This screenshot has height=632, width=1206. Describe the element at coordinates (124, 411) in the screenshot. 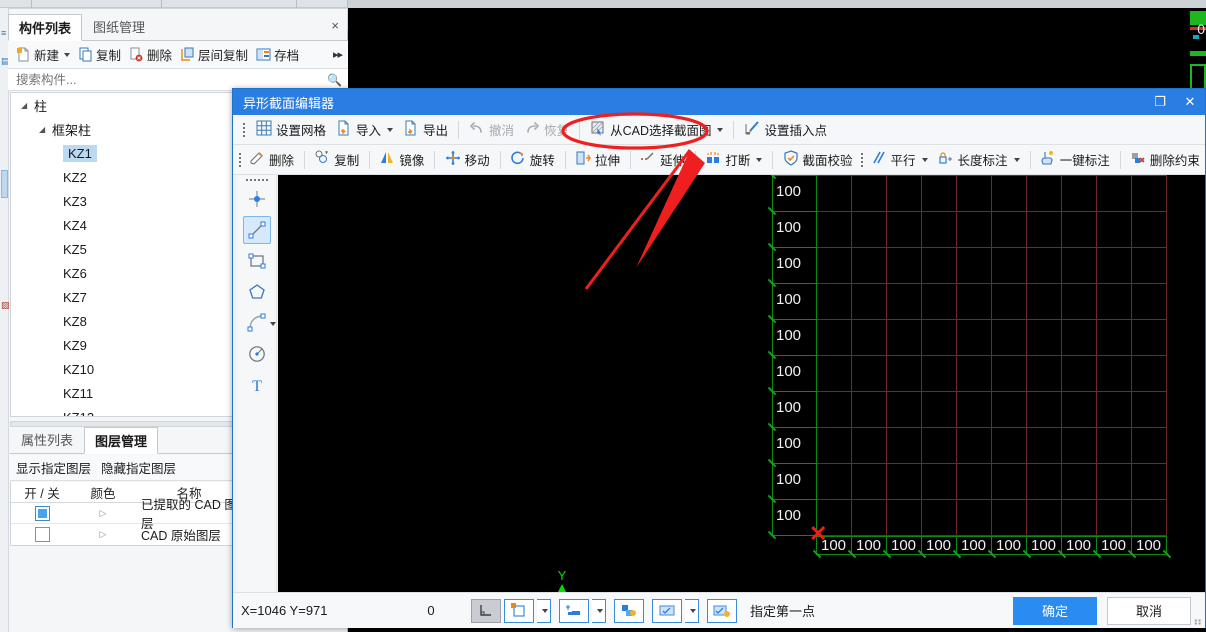

I see `tree-item-kz12: KZ12` at that location.